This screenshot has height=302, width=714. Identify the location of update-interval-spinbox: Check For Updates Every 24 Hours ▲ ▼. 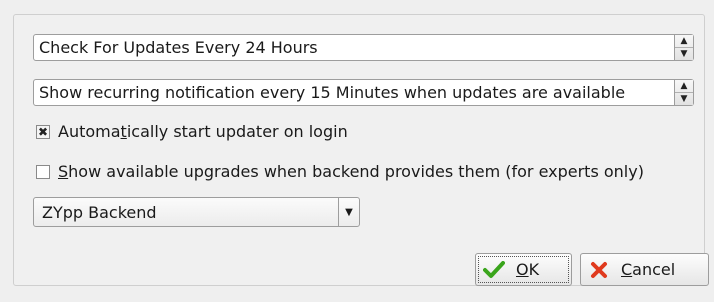
(363, 47).